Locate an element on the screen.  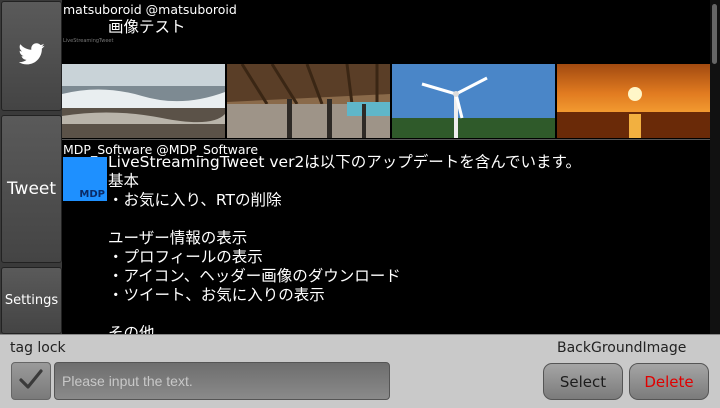
avatar: LiveStreamingTweet is located at coordinates (88, 41).